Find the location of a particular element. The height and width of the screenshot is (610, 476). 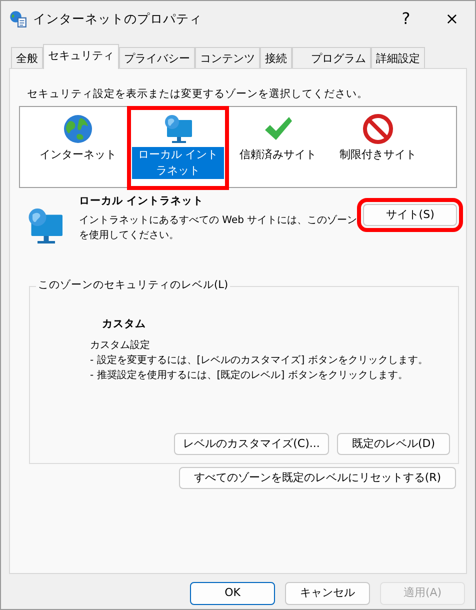

reset-all-zones-button: すべてのゾーンを既定のレベルにリセットする(R) is located at coordinates (317, 477).